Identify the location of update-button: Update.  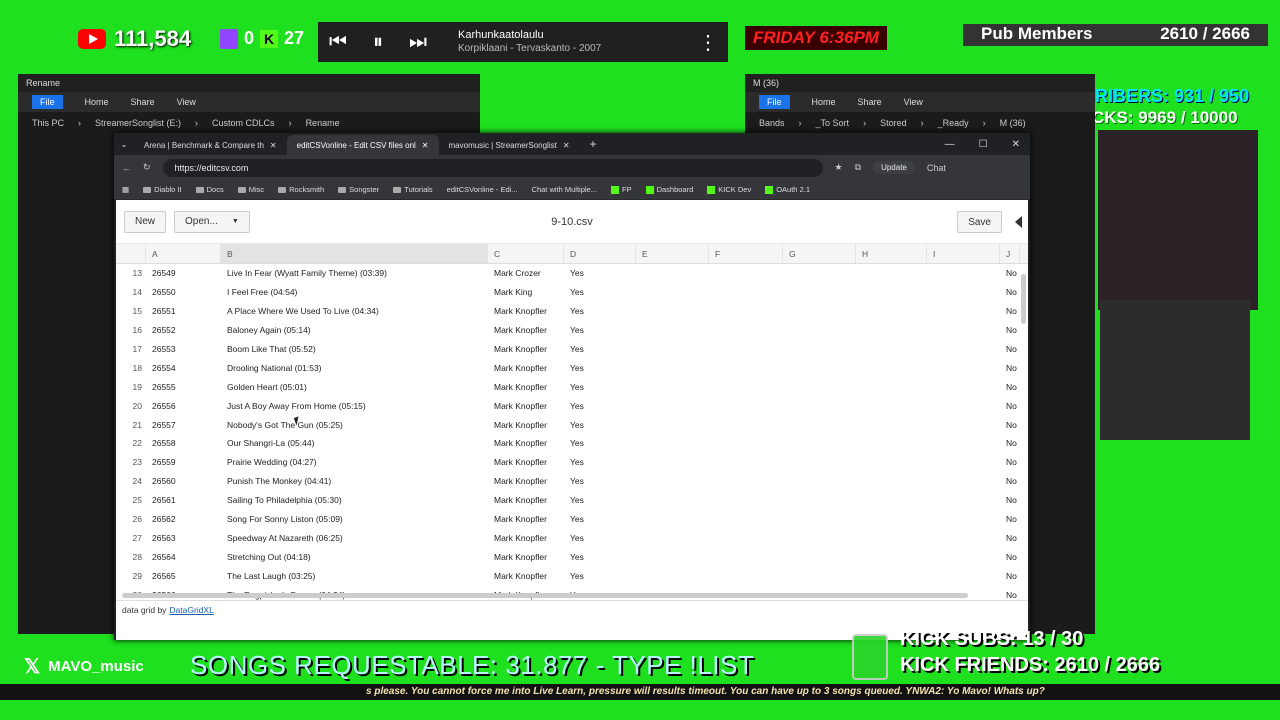
(894, 167).